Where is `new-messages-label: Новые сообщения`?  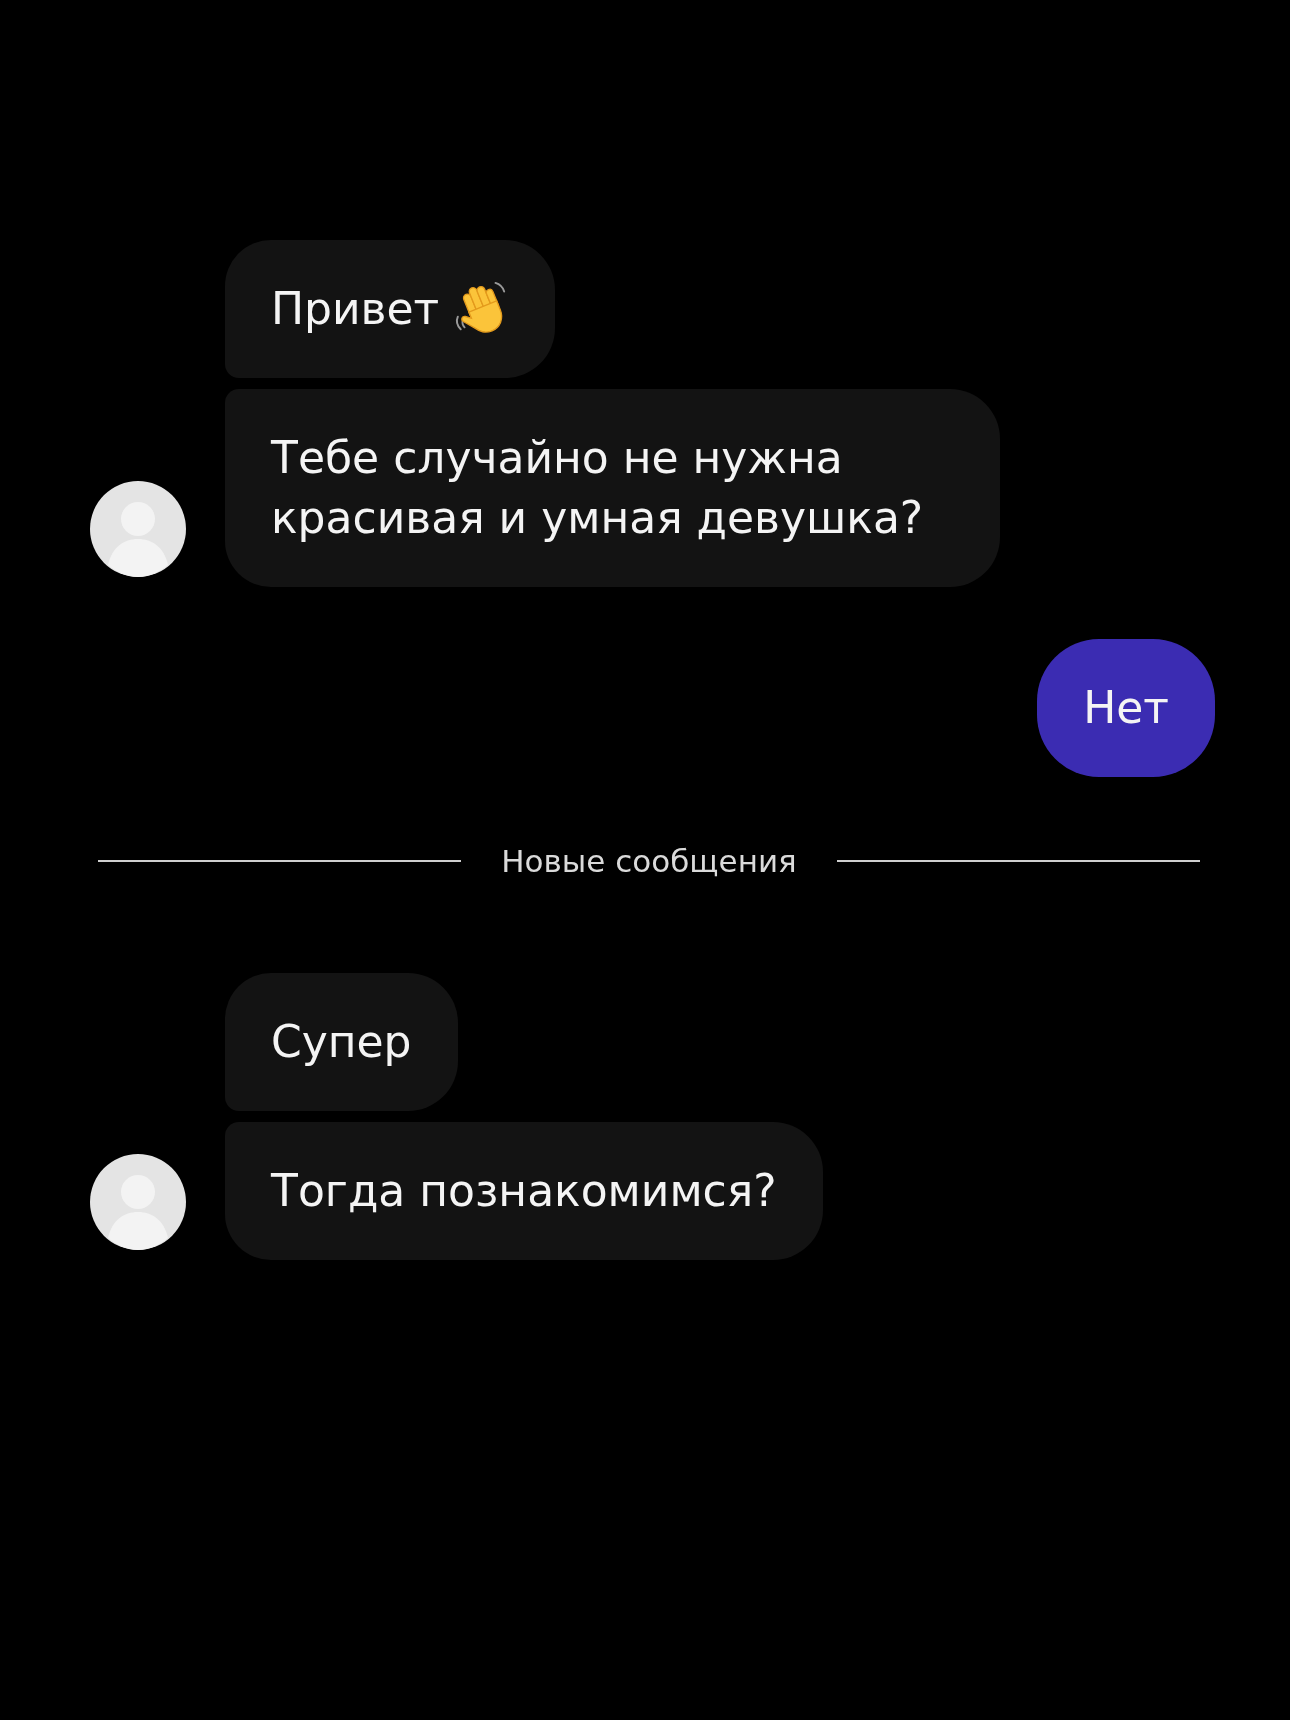 new-messages-label: Новые сообщения is located at coordinates (649, 861).